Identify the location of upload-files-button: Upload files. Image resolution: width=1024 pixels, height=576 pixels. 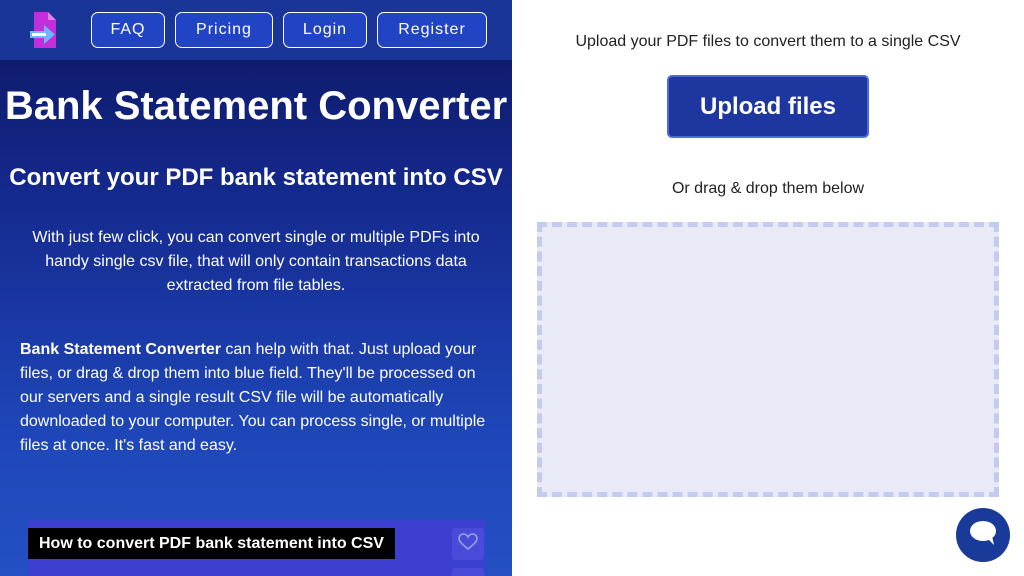
(768, 106).